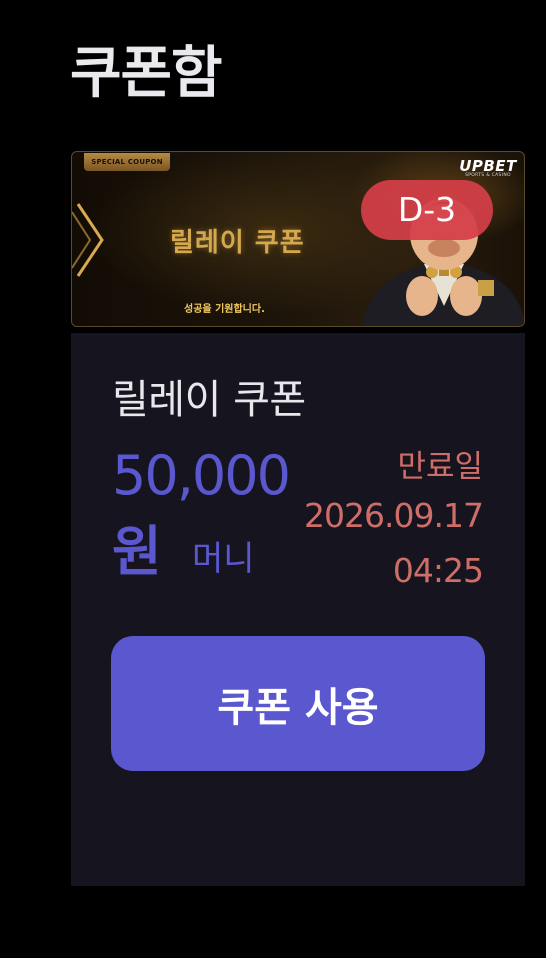  What do you see at coordinates (209, 400) in the screenshot?
I see `coupon-name: 릴레이 쿠폰` at bounding box center [209, 400].